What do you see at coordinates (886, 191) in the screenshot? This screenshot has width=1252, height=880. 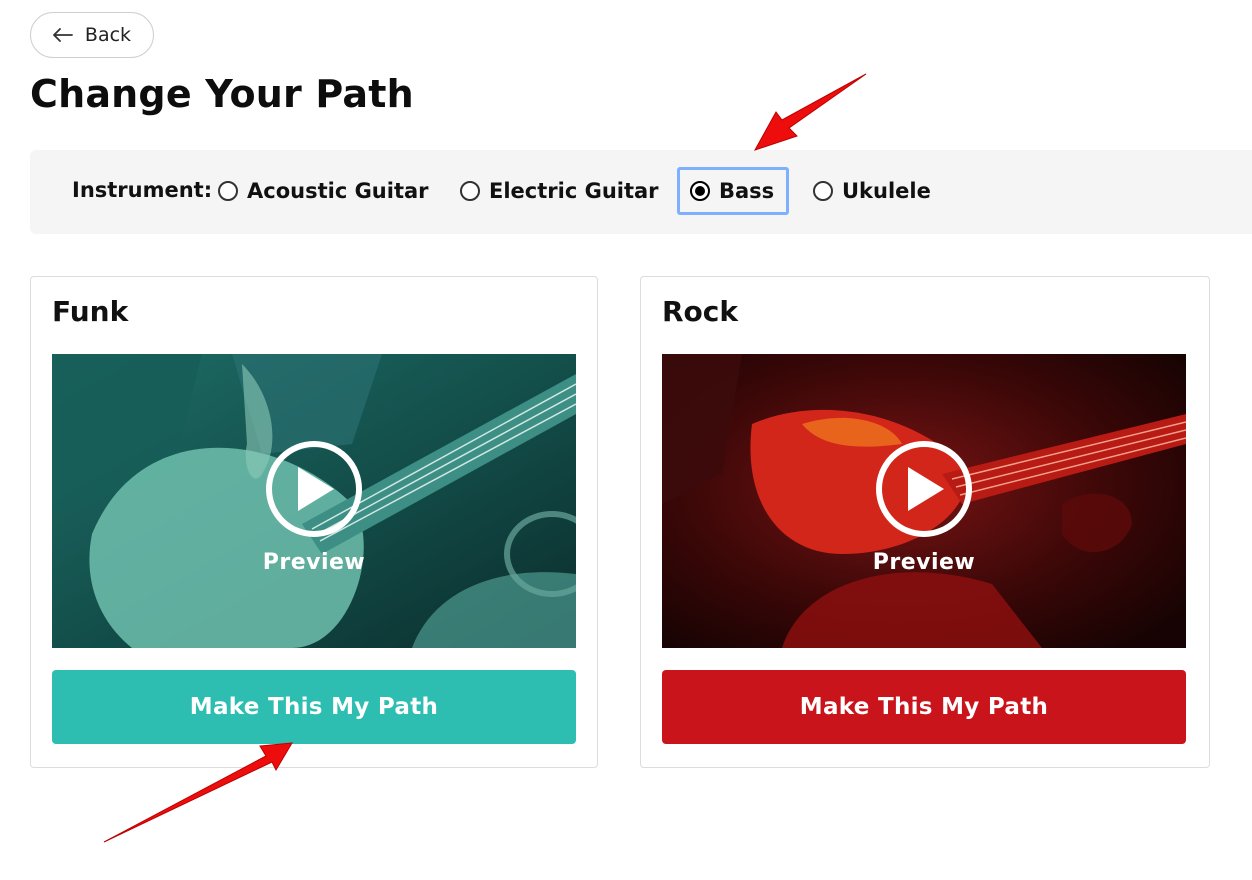 I see `radio-label: Ukulele` at bounding box center [886, 191].